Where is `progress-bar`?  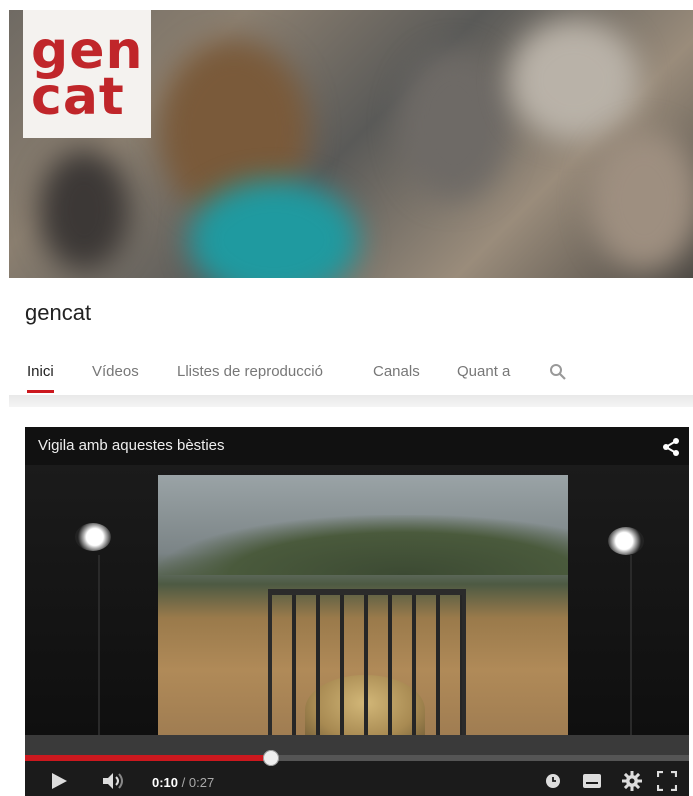 progress-bar is located at coordinates (357, 758).